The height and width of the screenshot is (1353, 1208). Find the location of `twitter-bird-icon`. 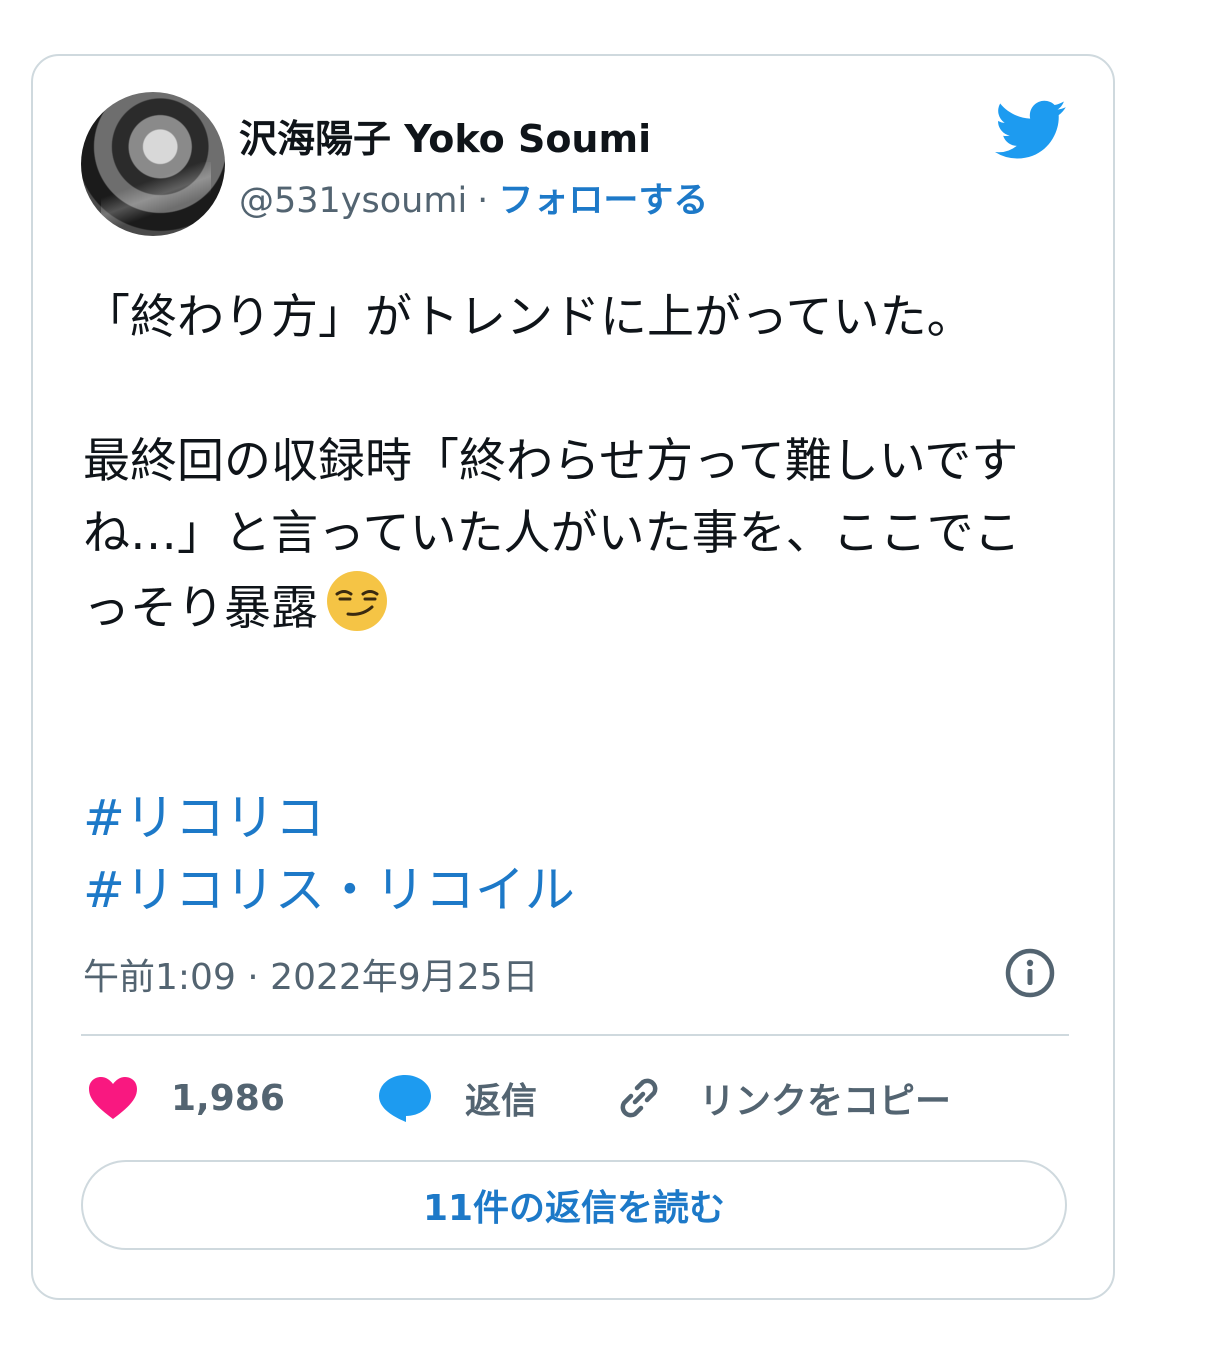

twitter-bird-icon is located at coordinates (1031, 130).